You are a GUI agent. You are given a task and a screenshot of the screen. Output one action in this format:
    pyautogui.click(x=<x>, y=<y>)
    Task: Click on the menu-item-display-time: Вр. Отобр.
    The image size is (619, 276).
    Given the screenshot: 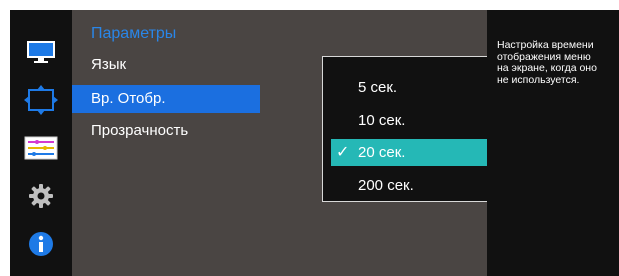 What is the action you would take?
    pyautogui.click(x=166, y=99)
    